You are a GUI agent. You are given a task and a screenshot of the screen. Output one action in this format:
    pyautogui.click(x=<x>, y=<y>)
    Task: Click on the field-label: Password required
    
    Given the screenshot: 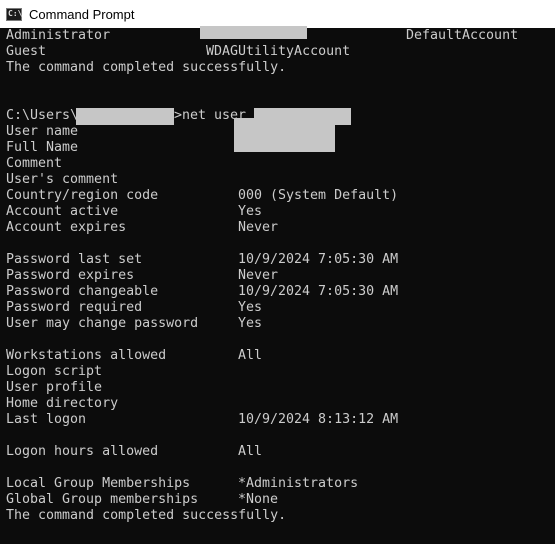 What is the action you would take?
    pyautogui.click(x=74, y=307)
    